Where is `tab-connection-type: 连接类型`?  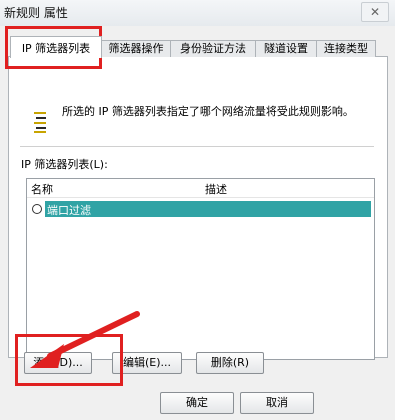 tab-connection-type: 连接类型 is located at coordinates (346, 48).